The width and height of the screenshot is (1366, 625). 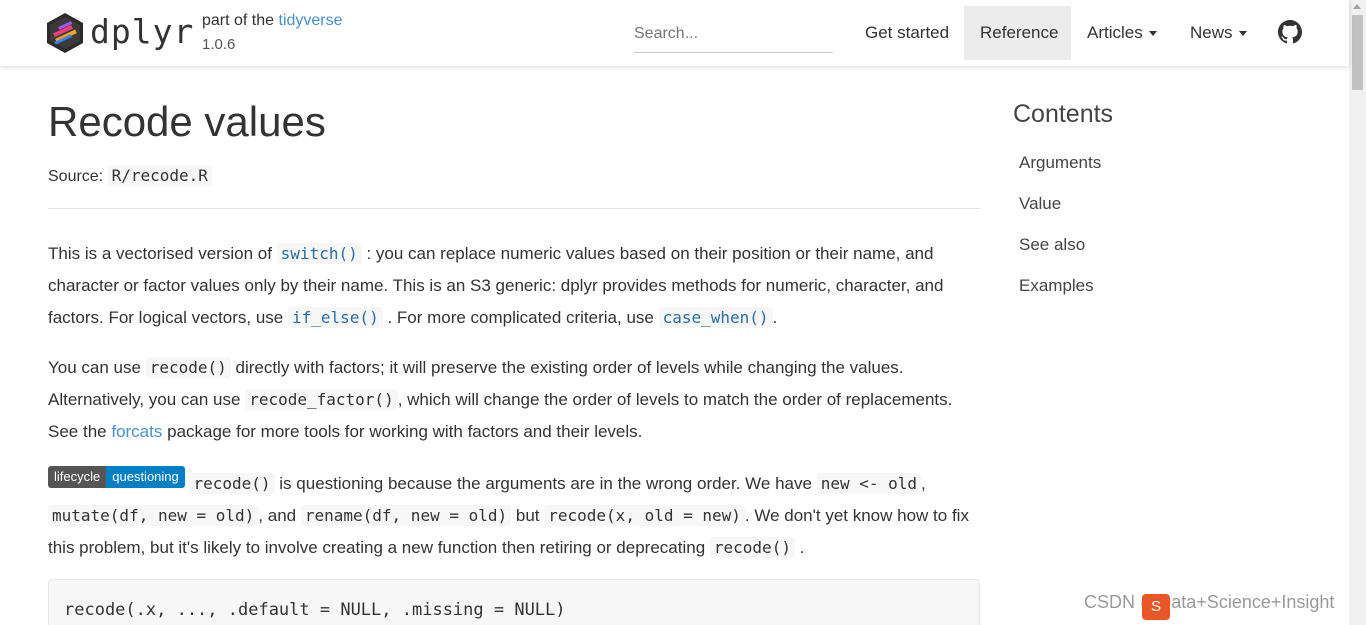 I want to click on inline-code: rename(df, new = old), so click(x=406, y=515).